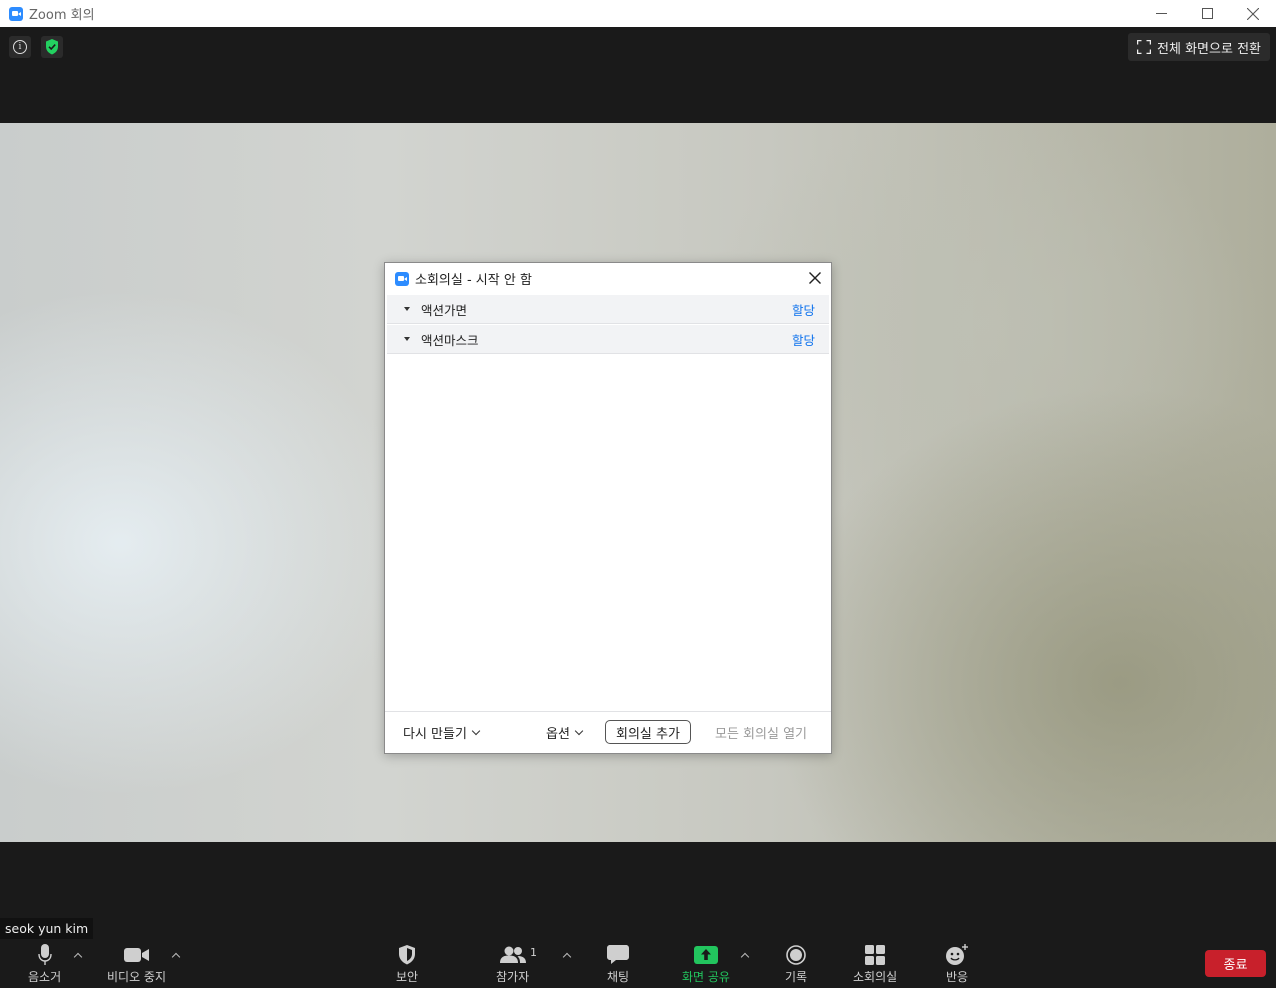 The height and width of the screenshot is (988, 1276). I want to click on dialog-header: 소회의실 - 시작 안 함, so click(608, 278).